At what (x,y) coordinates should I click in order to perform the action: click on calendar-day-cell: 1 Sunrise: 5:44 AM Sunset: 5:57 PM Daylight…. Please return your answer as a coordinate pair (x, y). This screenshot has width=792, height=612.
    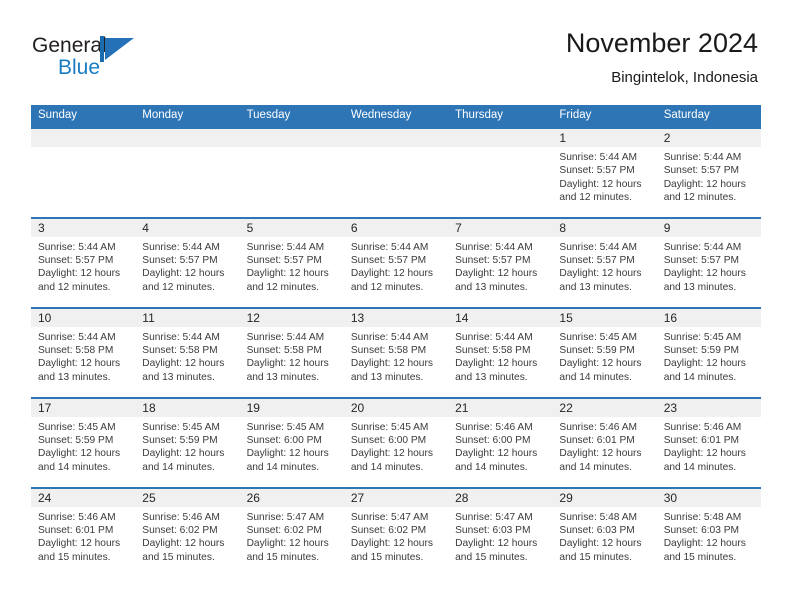
    Looking at the image, I should click on (604, 172).